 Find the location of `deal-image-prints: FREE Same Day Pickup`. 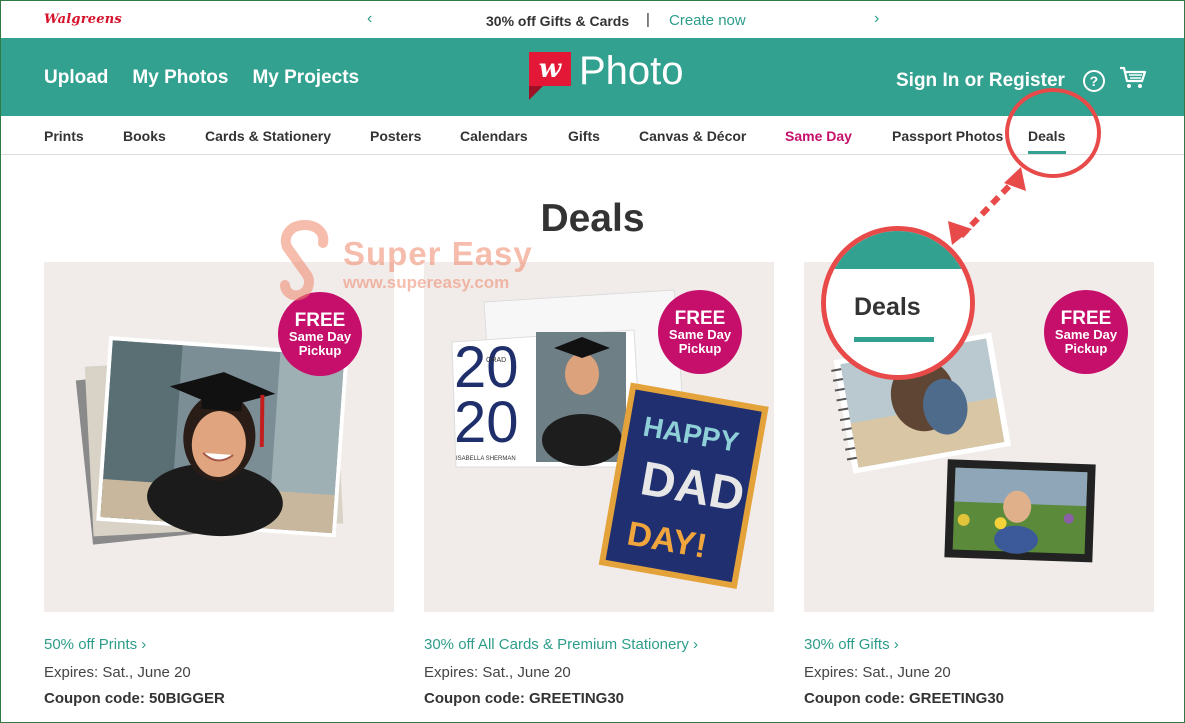

deal-image-prints: FREE Same Day Pickup is located at coordinates (219, 437).